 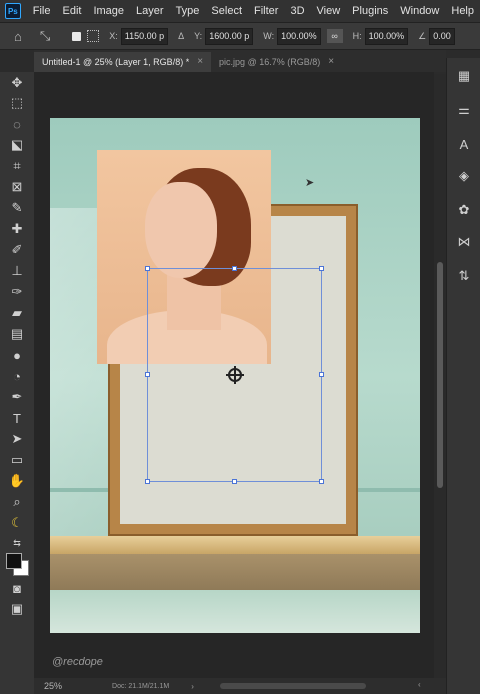 I want to click on type-icon: T, so click(x=17, y=418).